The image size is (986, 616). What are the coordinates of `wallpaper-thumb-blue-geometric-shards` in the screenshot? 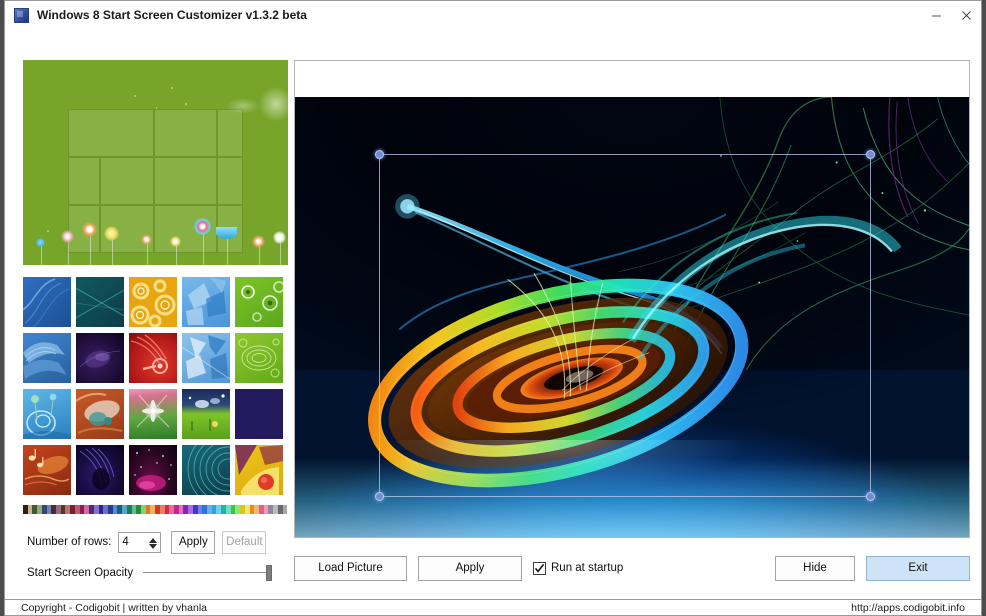 It's located at (206, 358).